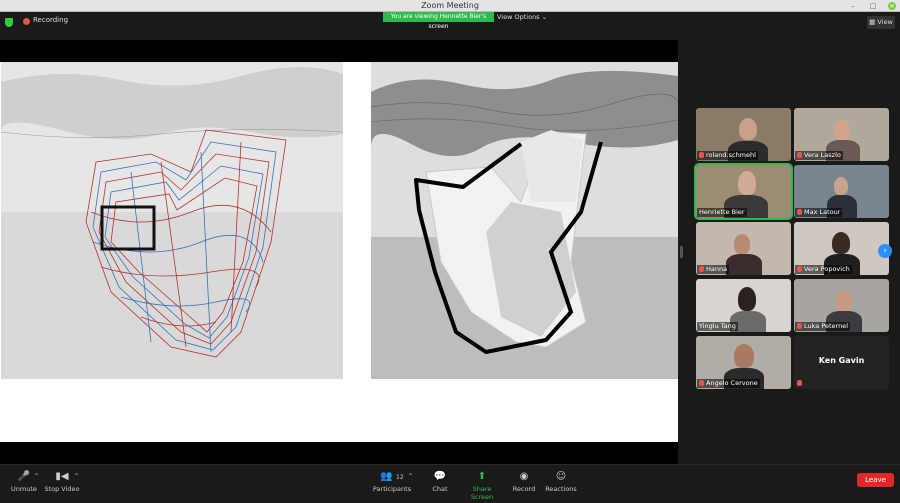 The height and width of the screenshot is (503, 900). What do you see at coordinates (518, 17) in the screenshot?
I see `view-options-label: View Options` at bounding box center [518, 17].